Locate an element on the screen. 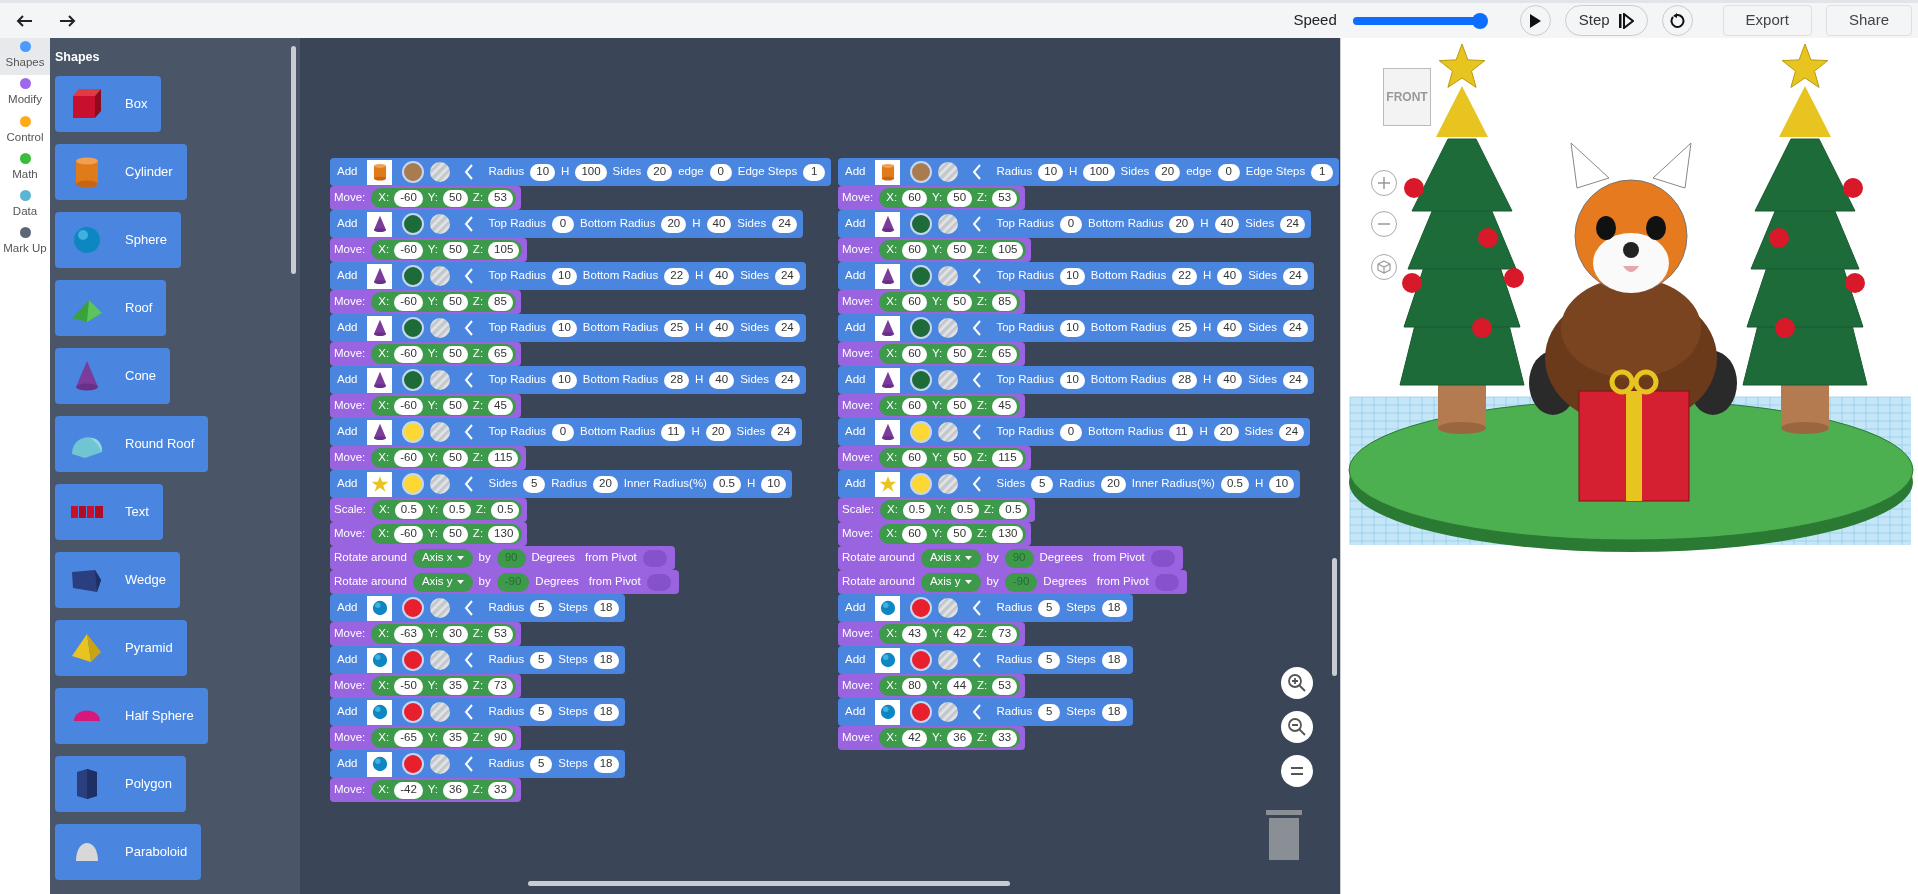 The height and width of the screenshot is (894, 1918). transform-block: Move: X: 60 Y: 50 Z: 130 is located at coordinates (935, 534).